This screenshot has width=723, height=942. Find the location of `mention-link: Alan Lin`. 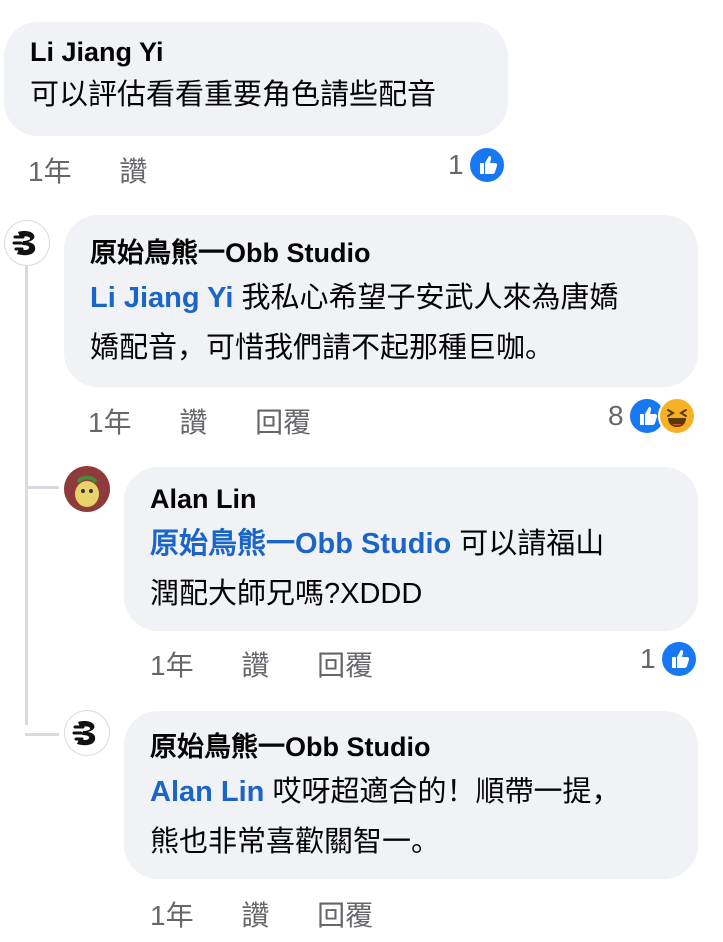

mention-link: Alan Lin is located at coordinates (207, 792).